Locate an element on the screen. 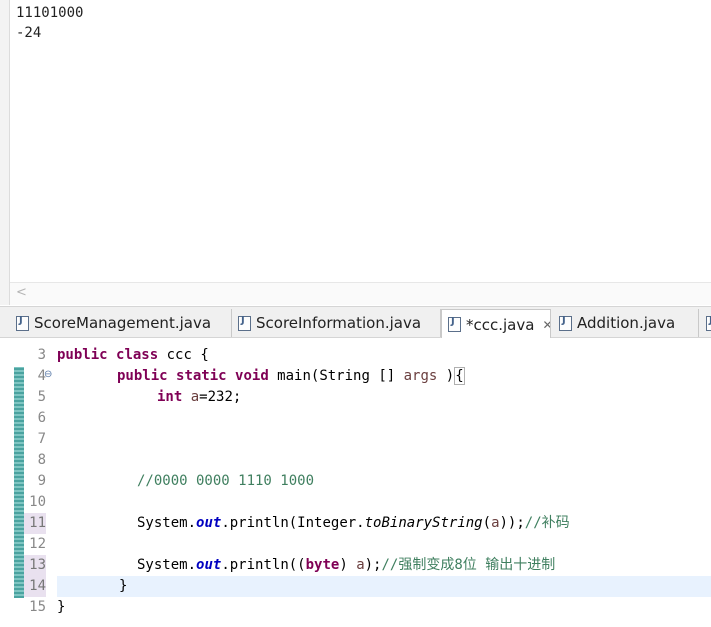 This screenshot has height=627, width=711. comment: //0000 0000 1110 1000 is located at coordinates (226, 481).